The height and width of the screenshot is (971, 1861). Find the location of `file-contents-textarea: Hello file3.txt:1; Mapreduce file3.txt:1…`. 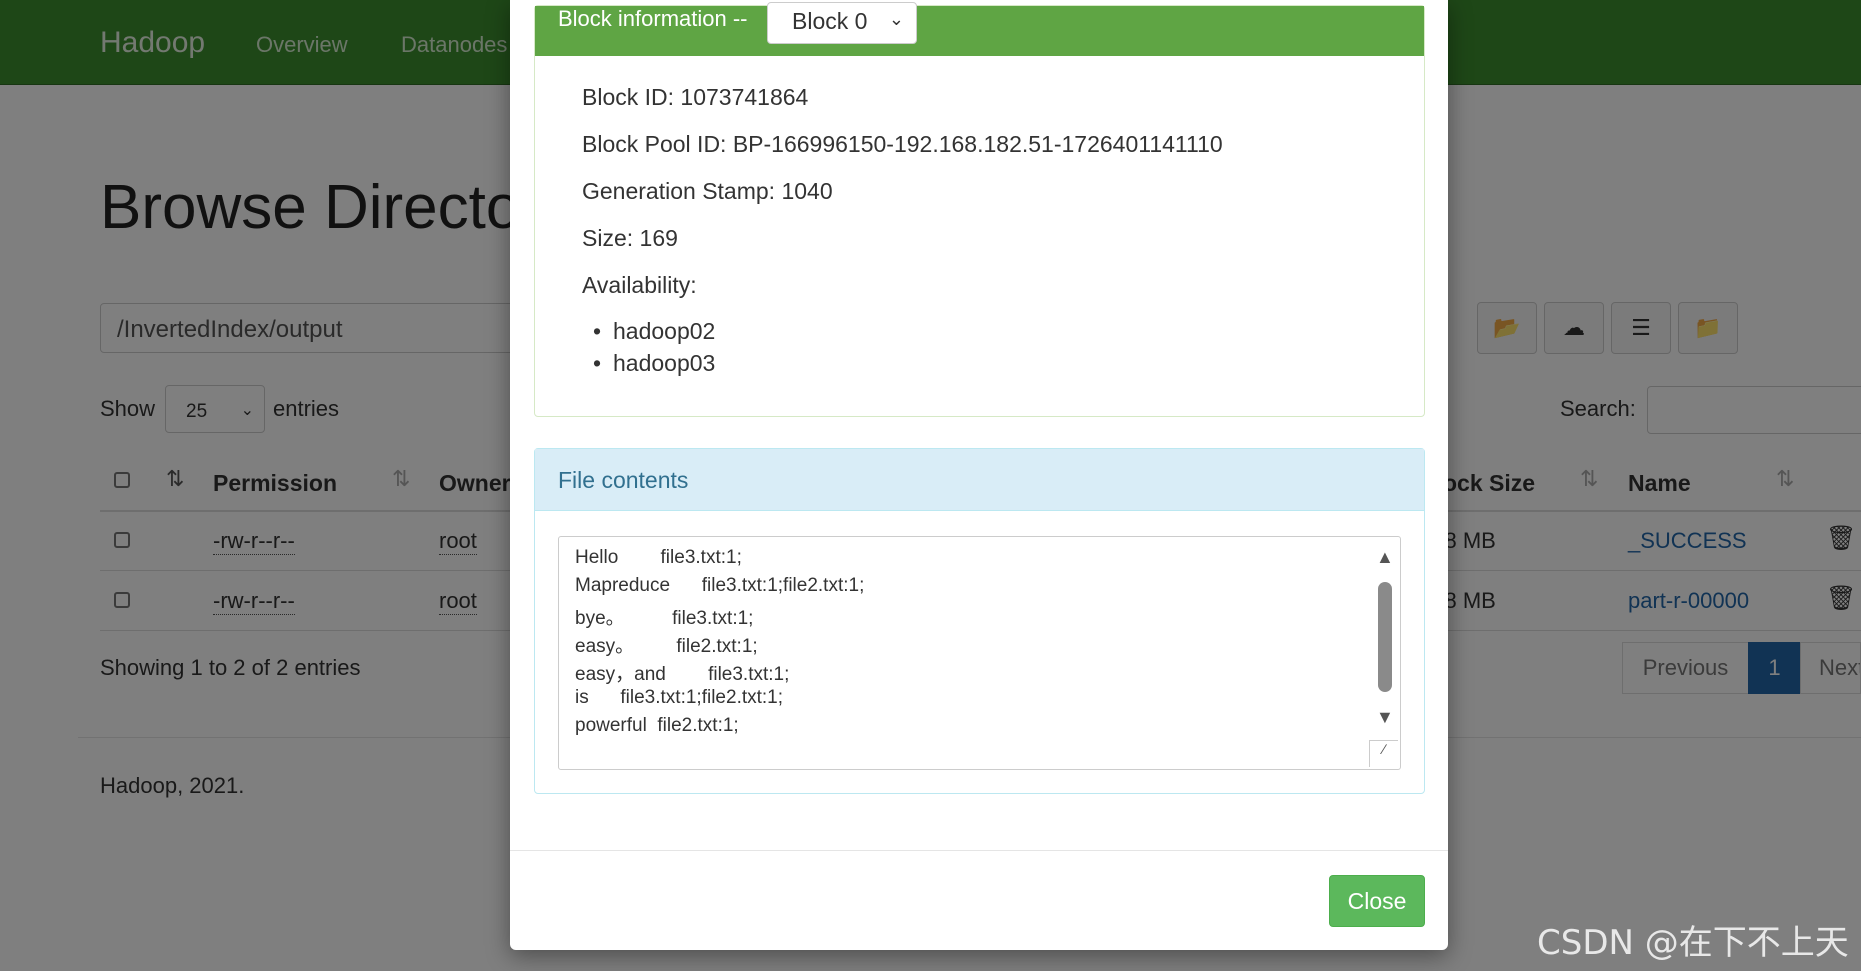

file-contents-textarea: Hello file3.txt:1; Mapreduce file3.txt:1… is located at coordinates (979, 653).